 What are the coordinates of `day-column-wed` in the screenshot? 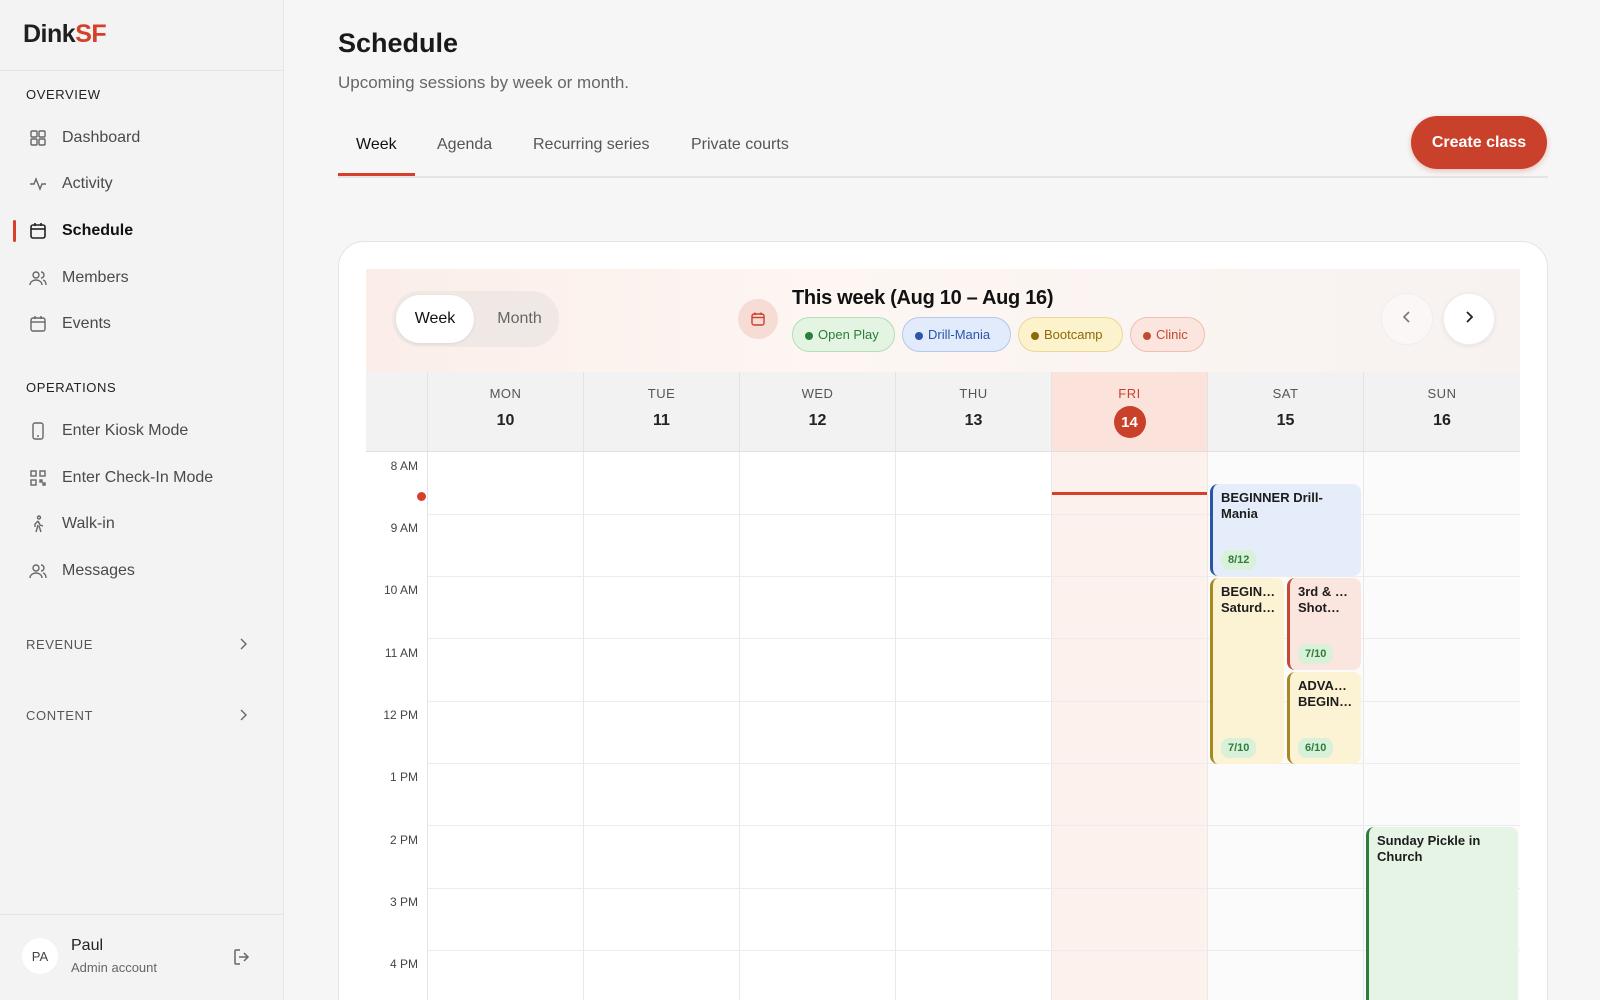 It's located at (818, 726).